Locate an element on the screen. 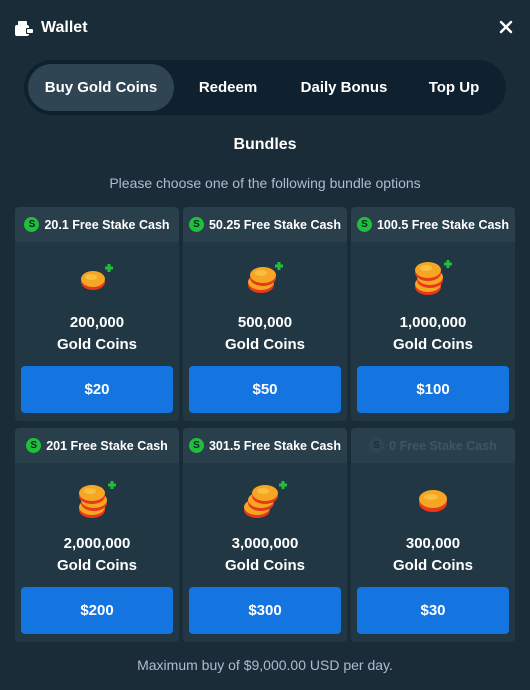 Image resolution: width=530 pixels, height=690 pixels. bundle-bonus-header: S 0 Free Stake Cash is located at coordinates (433, 445).